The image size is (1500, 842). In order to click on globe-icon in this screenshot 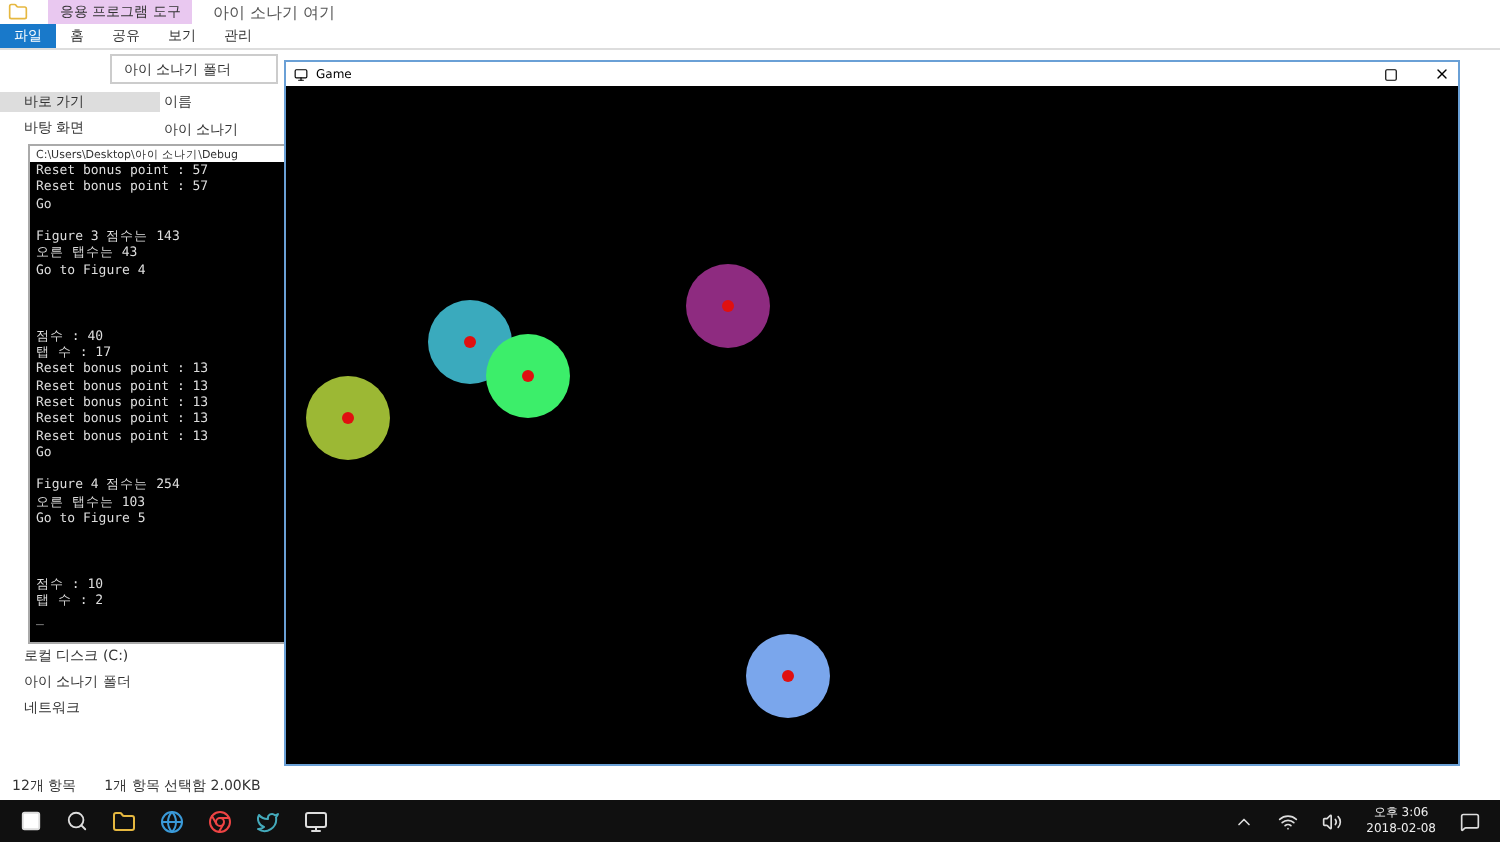, I will do `click(172, 821)`.